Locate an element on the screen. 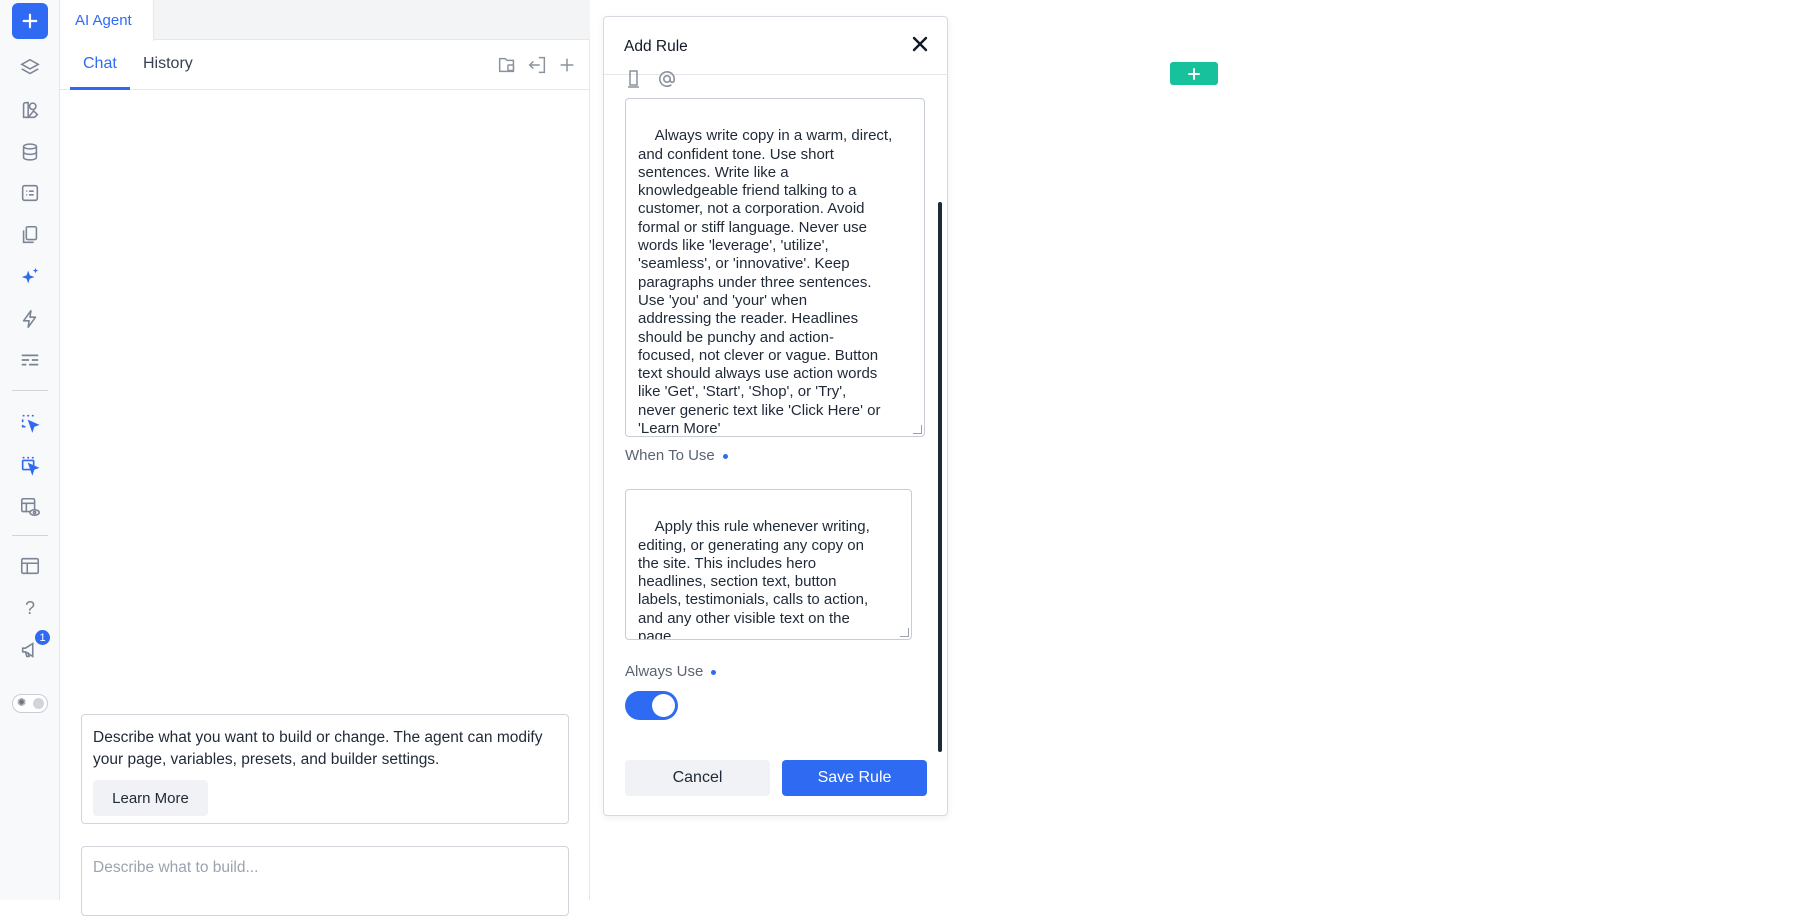  add-icon is located at coordinates (30, 21).